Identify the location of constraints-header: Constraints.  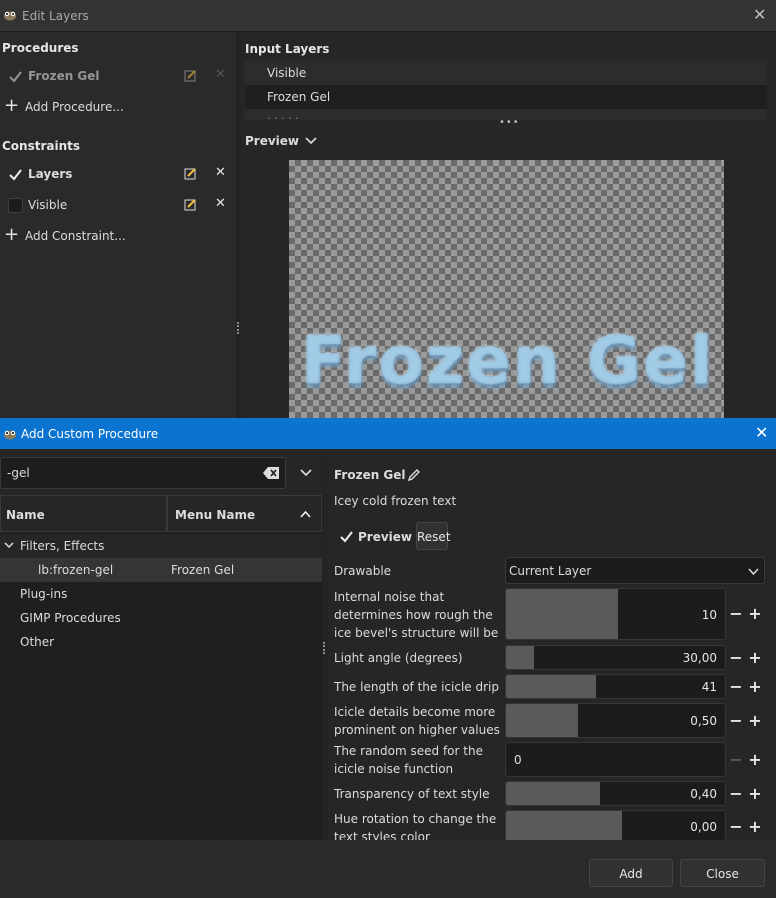
(41, 146).